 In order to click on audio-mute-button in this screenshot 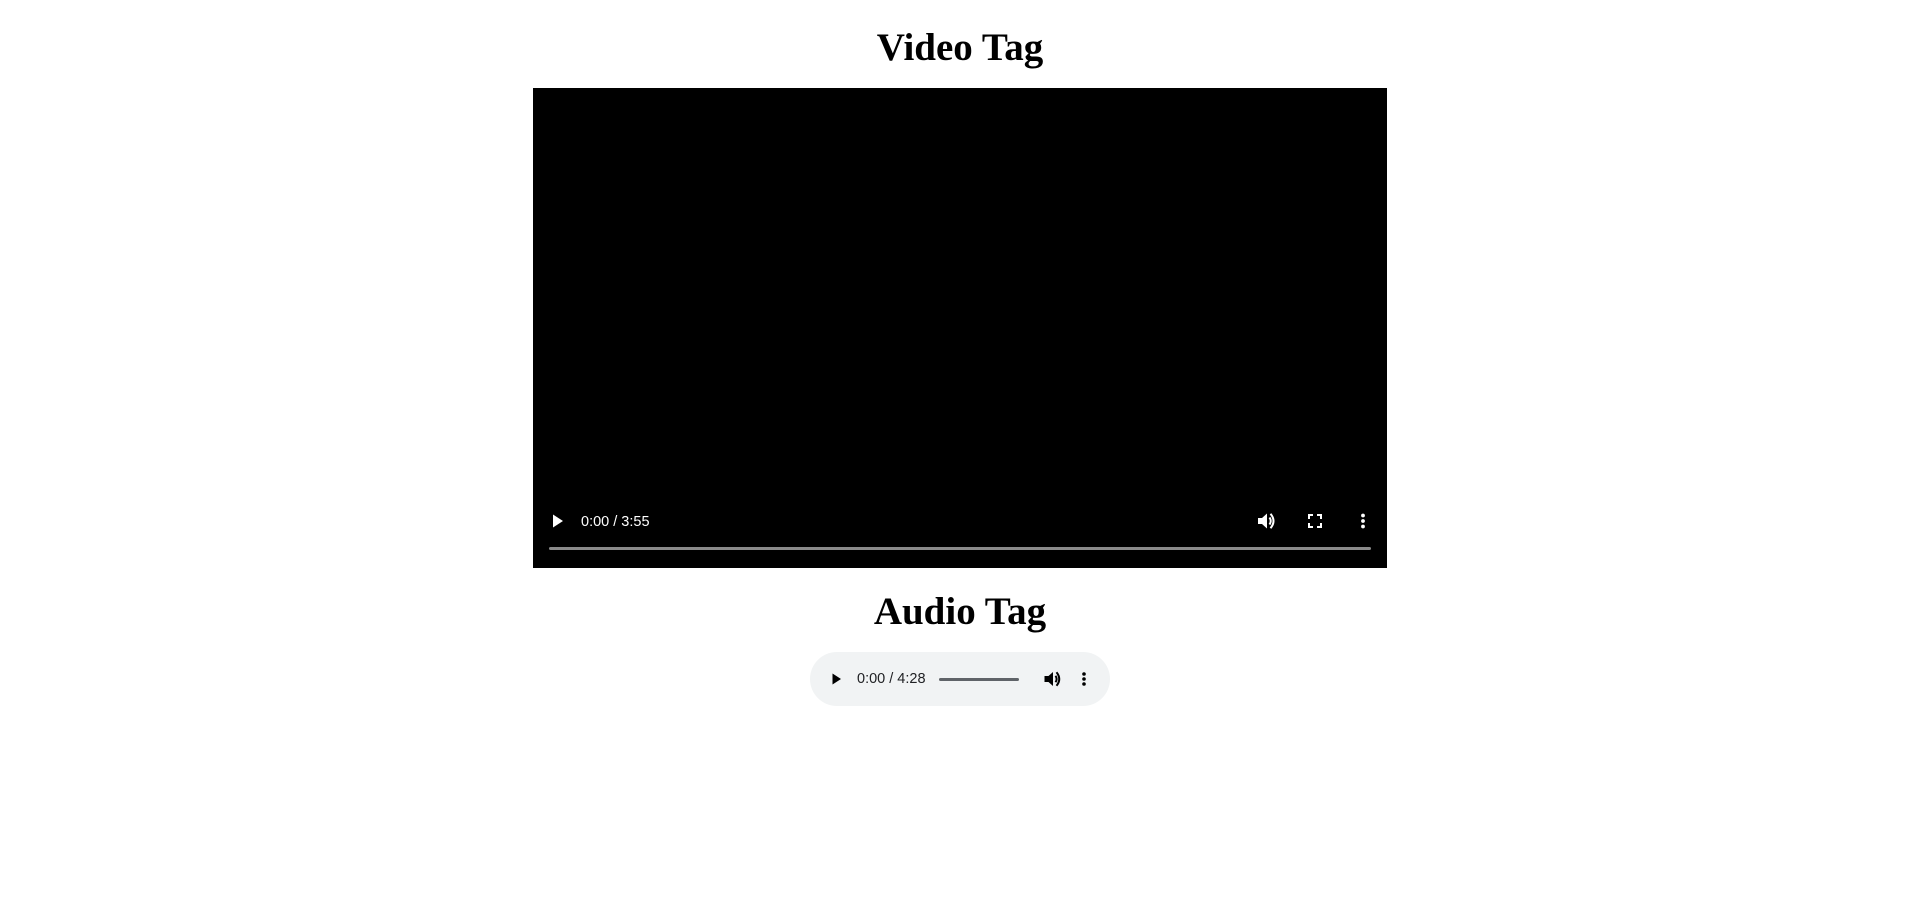, I will do `click(1053, 679)`.